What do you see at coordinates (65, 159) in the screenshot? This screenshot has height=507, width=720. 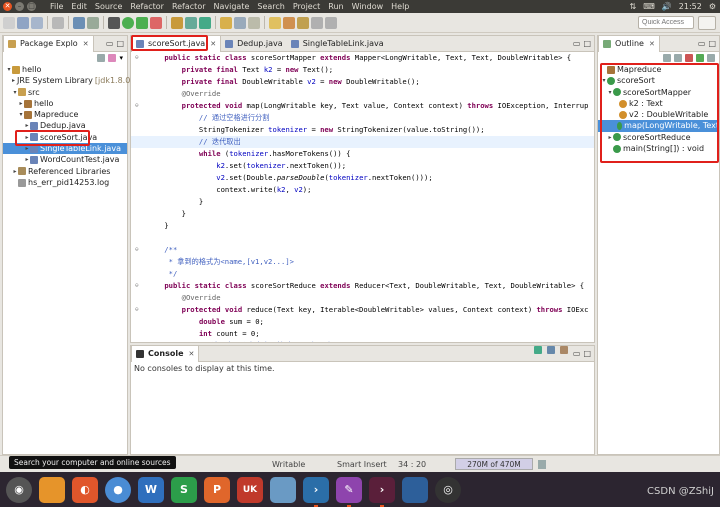 I see `tree-item: ▸ WordCountTest.java` at bounding box center [65, 159].